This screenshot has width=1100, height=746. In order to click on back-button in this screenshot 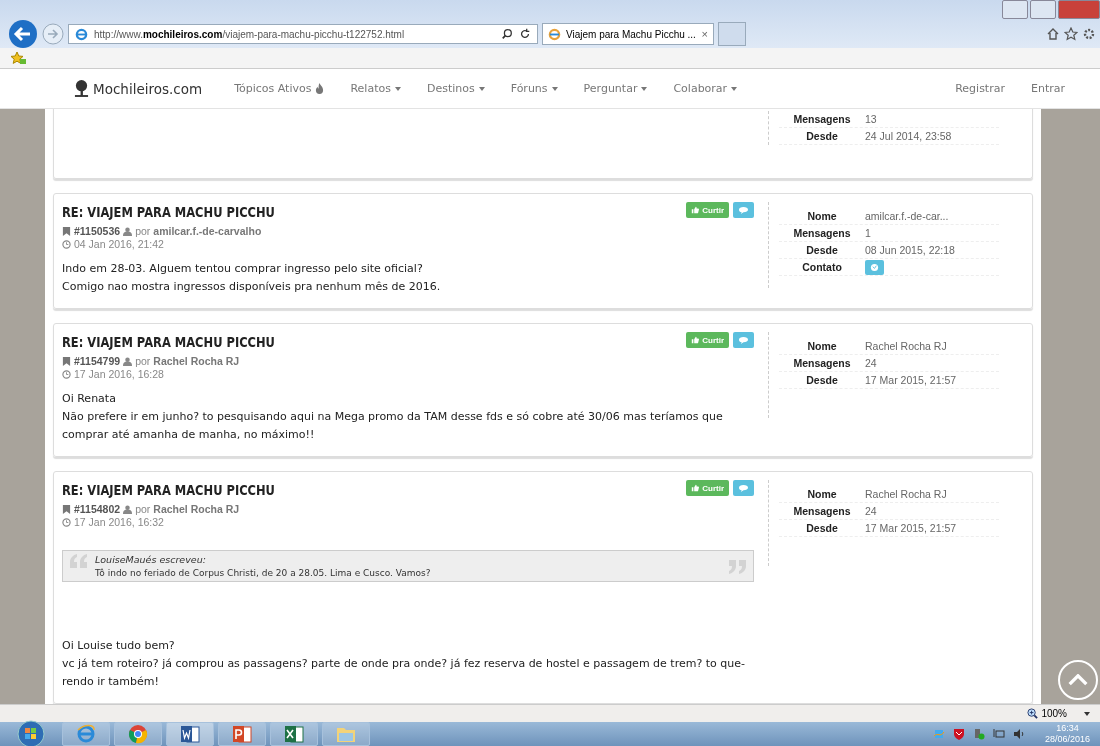, I will do `click(23, 34)`.